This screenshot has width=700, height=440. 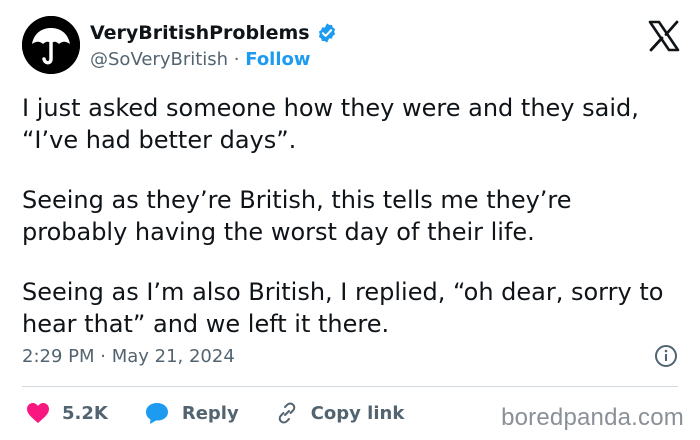 What do you see at coordinates (664, 36) in the screenshot?
I see `x-logo-icon` at bounding box center [664, 36].